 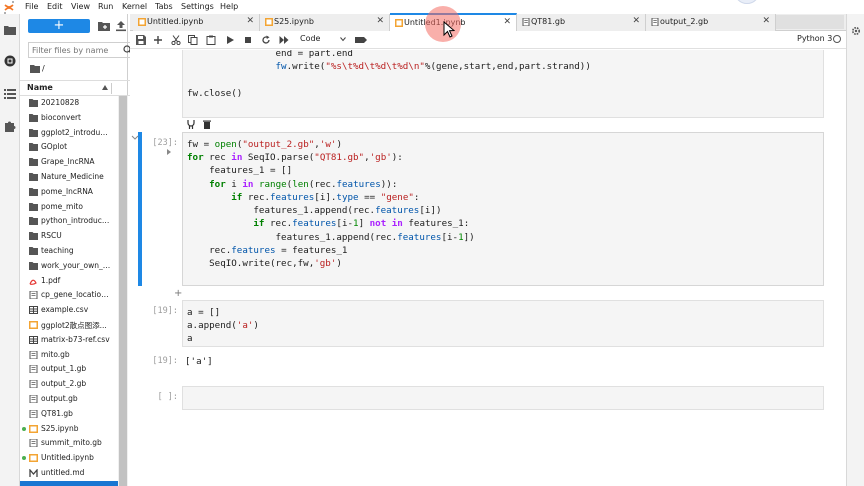 What do you see at coordinates (214, 93) in the screenshot?
I see `code-line: fw.close()` at bounding box center [214, 93].